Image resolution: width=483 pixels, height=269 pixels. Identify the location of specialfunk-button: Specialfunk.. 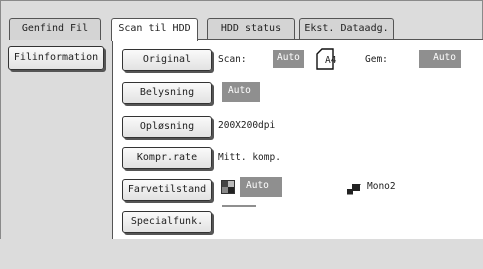
(167, 222).